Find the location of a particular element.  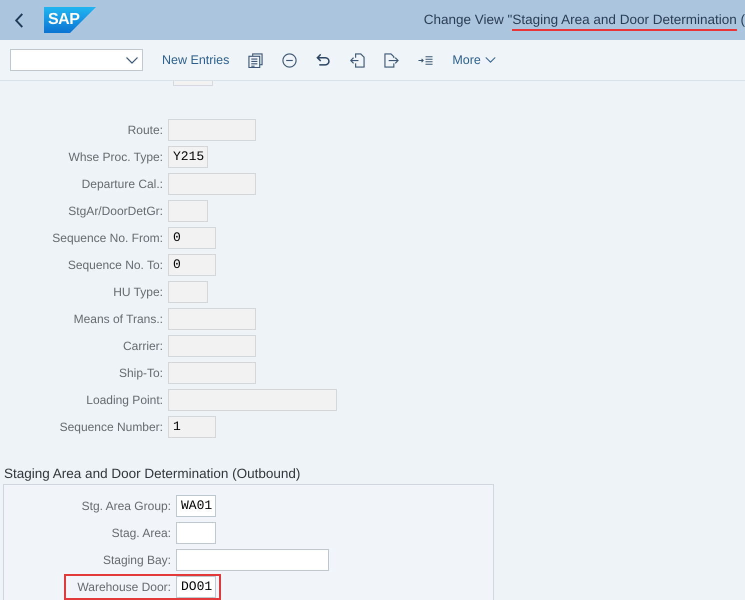

field-label: Departure Cal.: is located at coordinates (122, 183).